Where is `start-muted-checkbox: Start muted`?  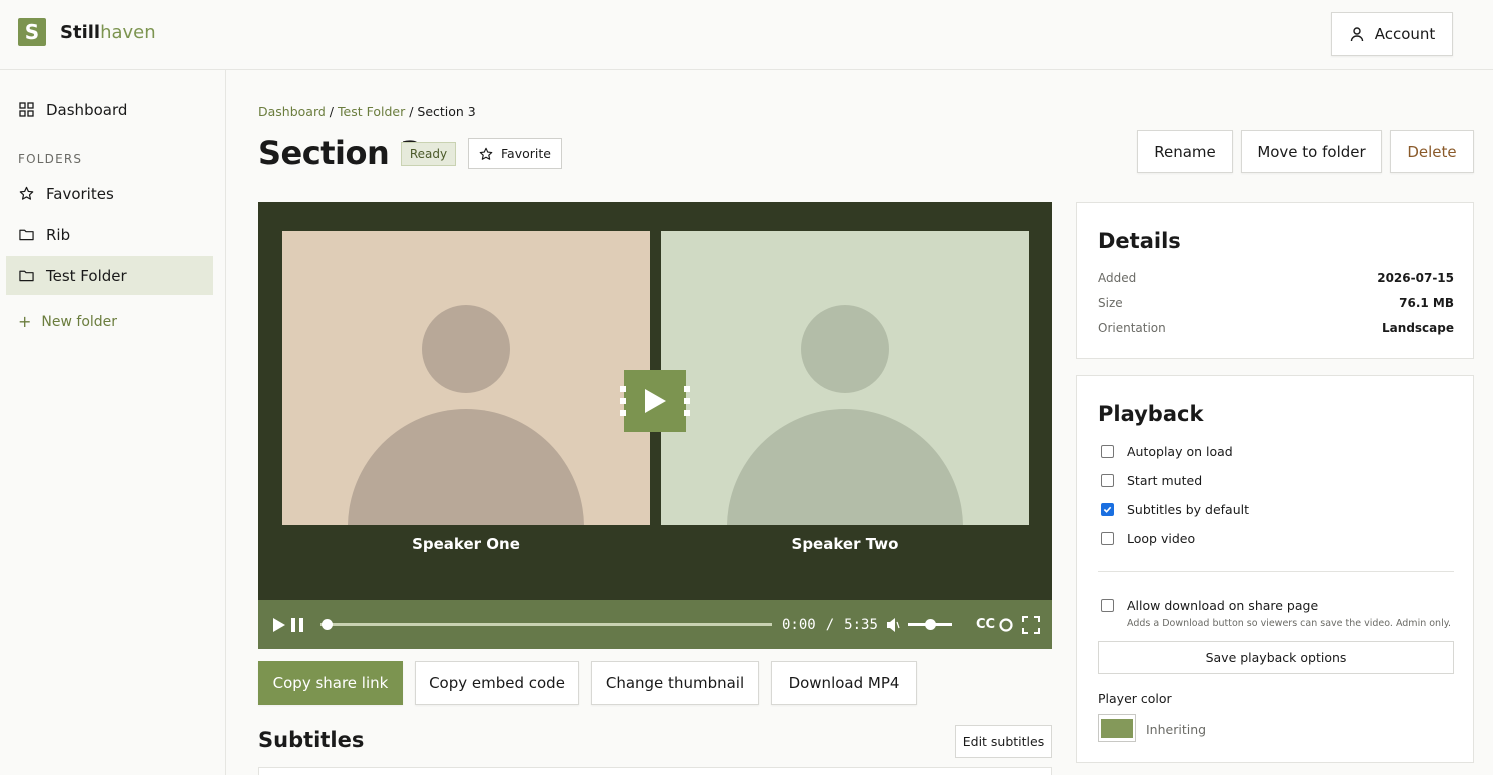 start-muted-checkbox: Start muted is located at coordinates (1151, 480).